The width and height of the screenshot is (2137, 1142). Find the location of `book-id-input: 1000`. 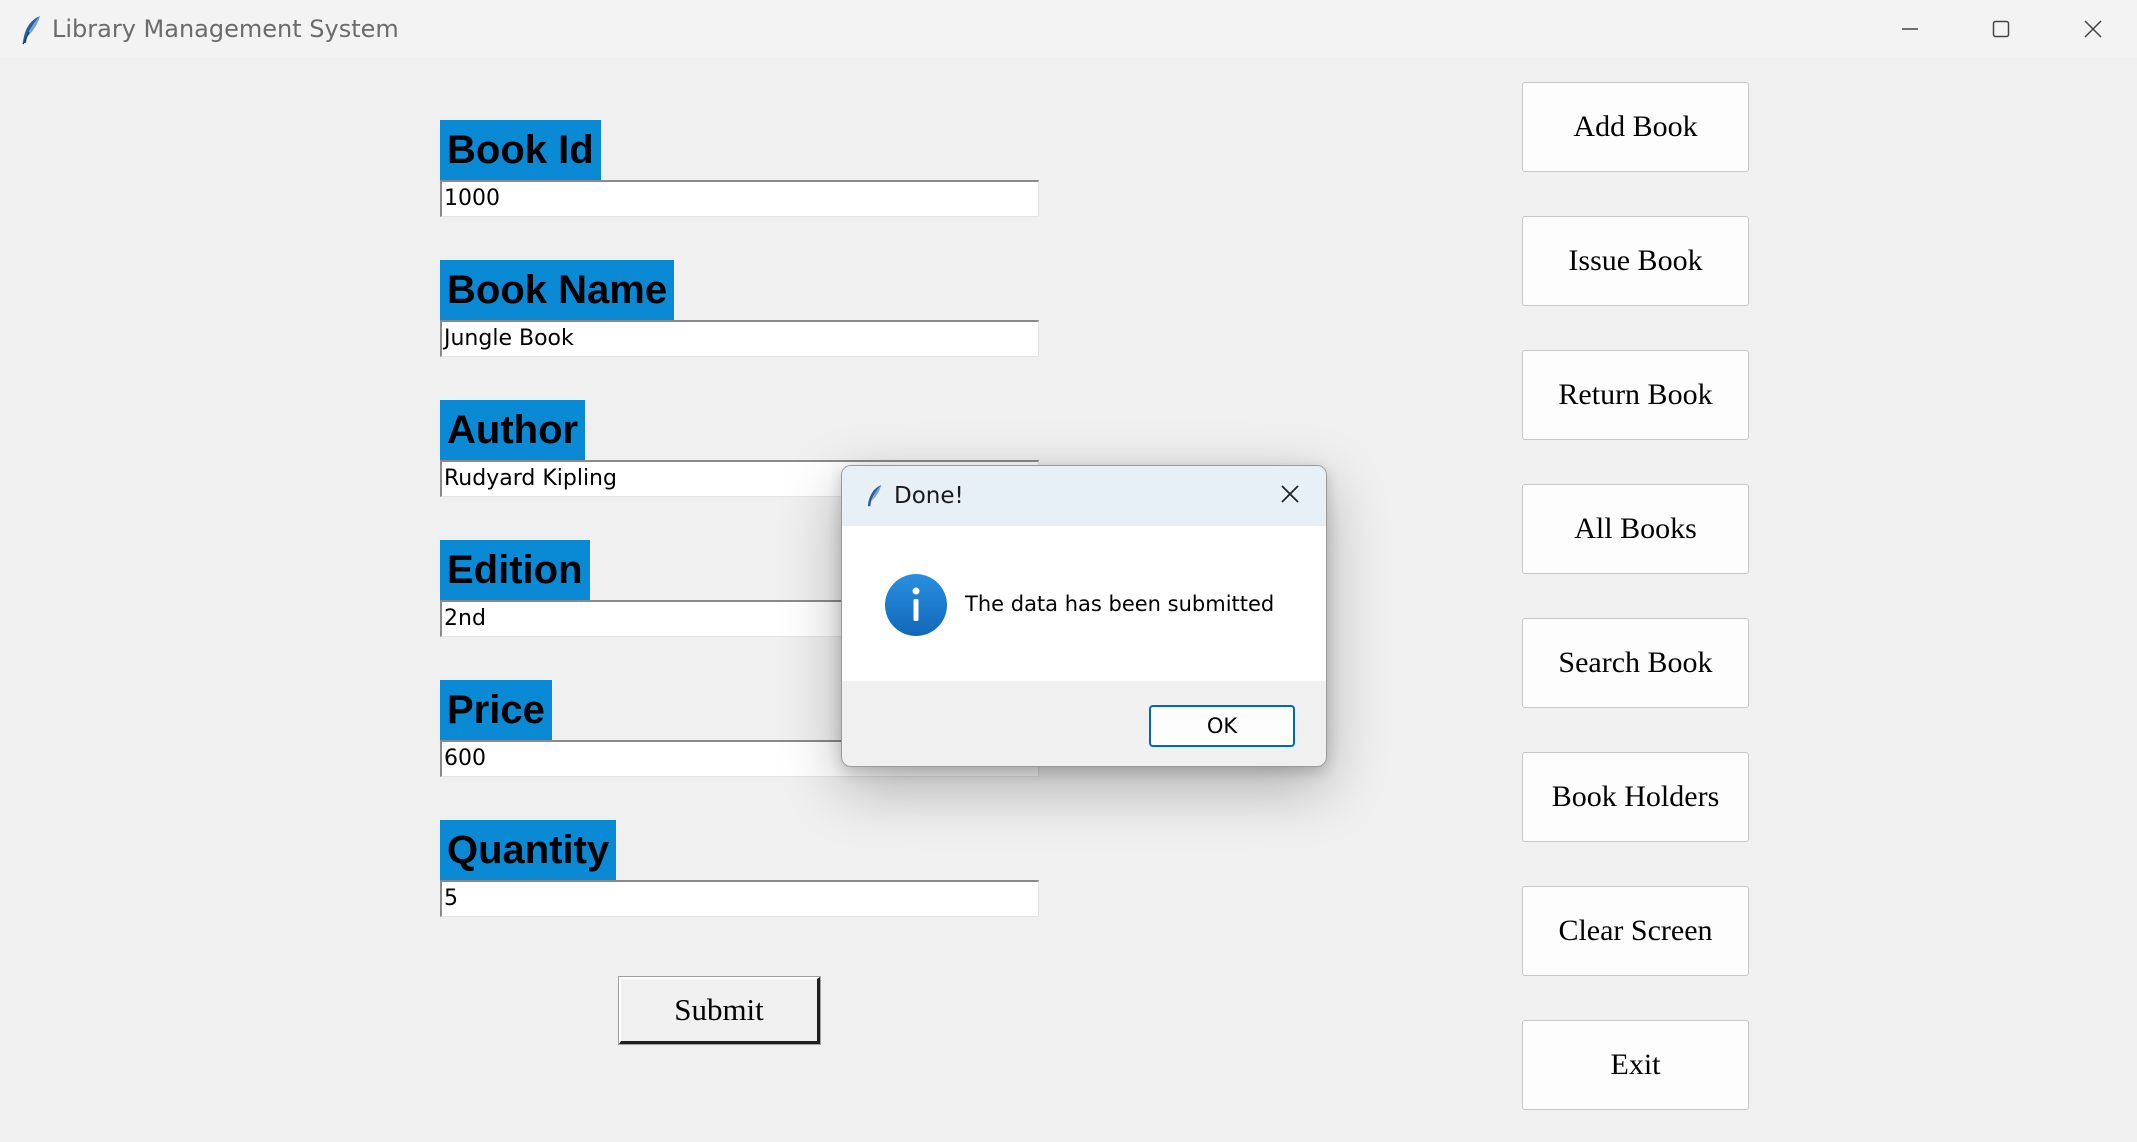

book-id-input: 1000 is located at coordinates (739, 198).